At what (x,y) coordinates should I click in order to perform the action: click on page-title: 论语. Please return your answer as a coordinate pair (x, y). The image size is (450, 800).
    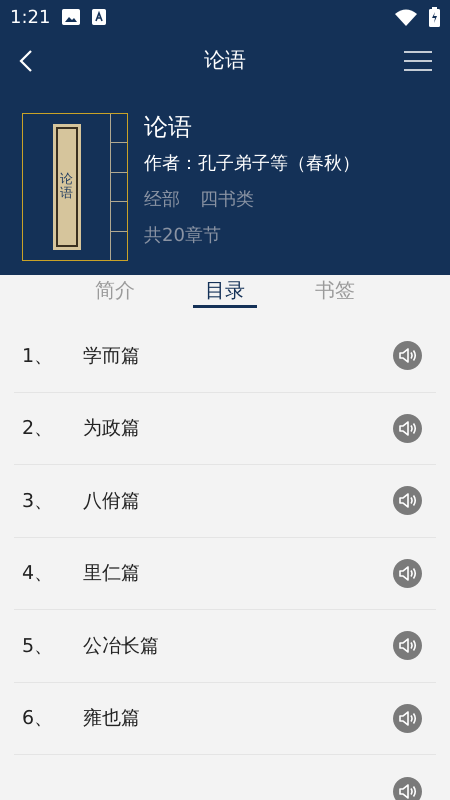
    Looking at the image, I should click on (225, 60).